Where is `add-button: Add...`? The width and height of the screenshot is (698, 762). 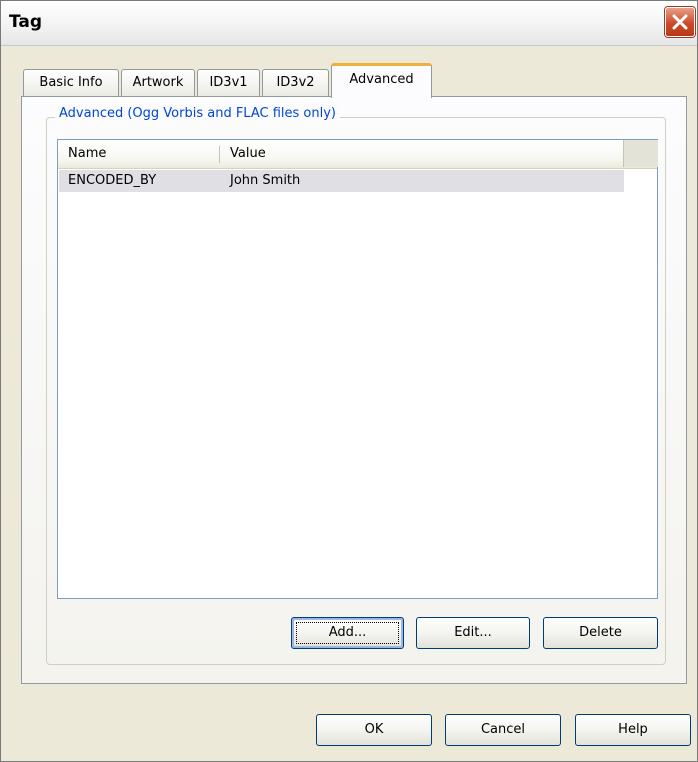
add-button: Add... is located at coordinates (347, 633).